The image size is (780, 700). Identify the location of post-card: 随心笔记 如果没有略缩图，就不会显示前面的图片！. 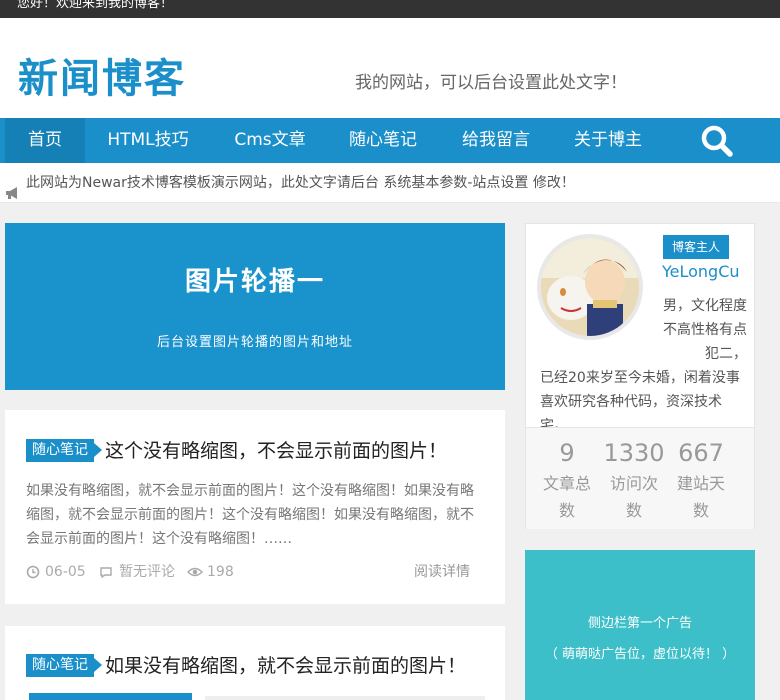
(255, 663).